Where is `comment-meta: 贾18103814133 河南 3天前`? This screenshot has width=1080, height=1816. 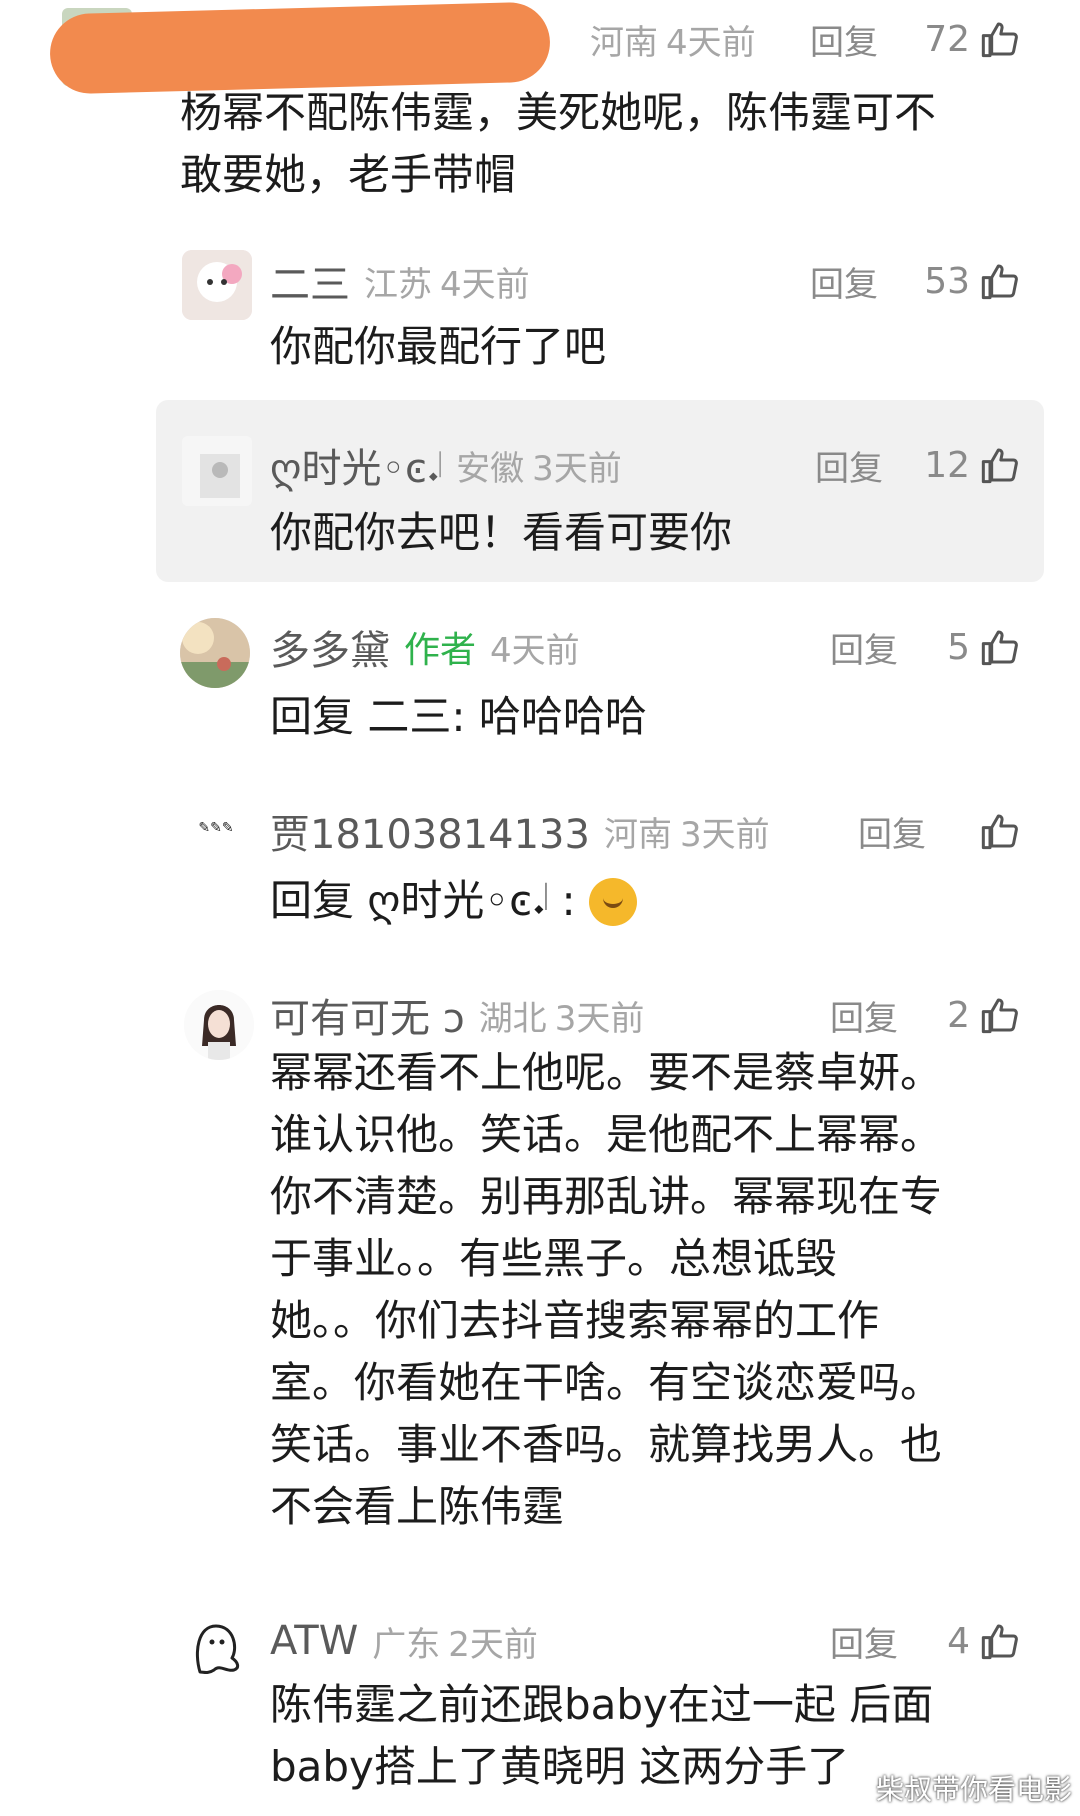
comment-meta: 贾18103814133 河南 3天前 is located at coordinates (520, 832).